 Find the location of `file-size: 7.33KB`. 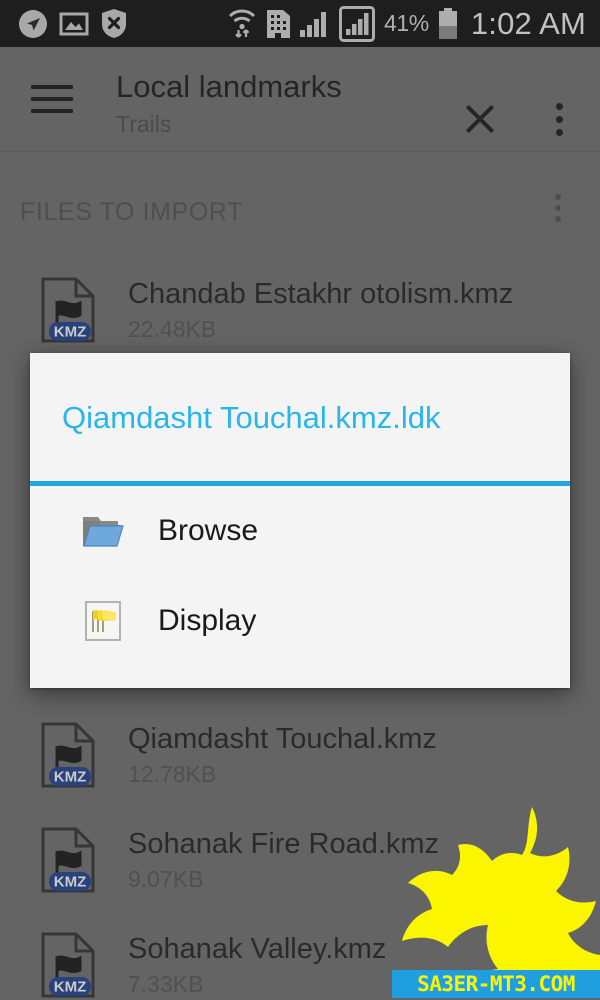

file-size: 7.33KB is located at coordinates (166, 983).